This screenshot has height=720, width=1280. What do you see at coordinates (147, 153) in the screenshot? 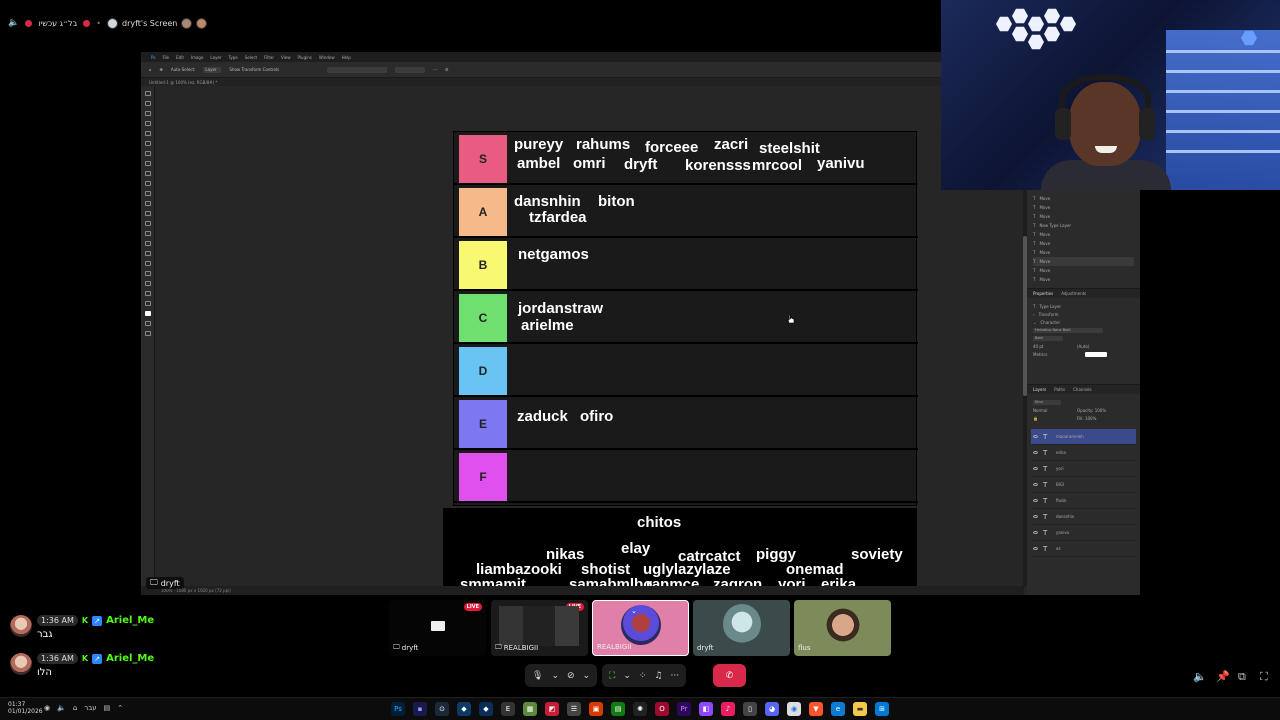
I see `eyedropper-icon` at bounding box center [147, 153].